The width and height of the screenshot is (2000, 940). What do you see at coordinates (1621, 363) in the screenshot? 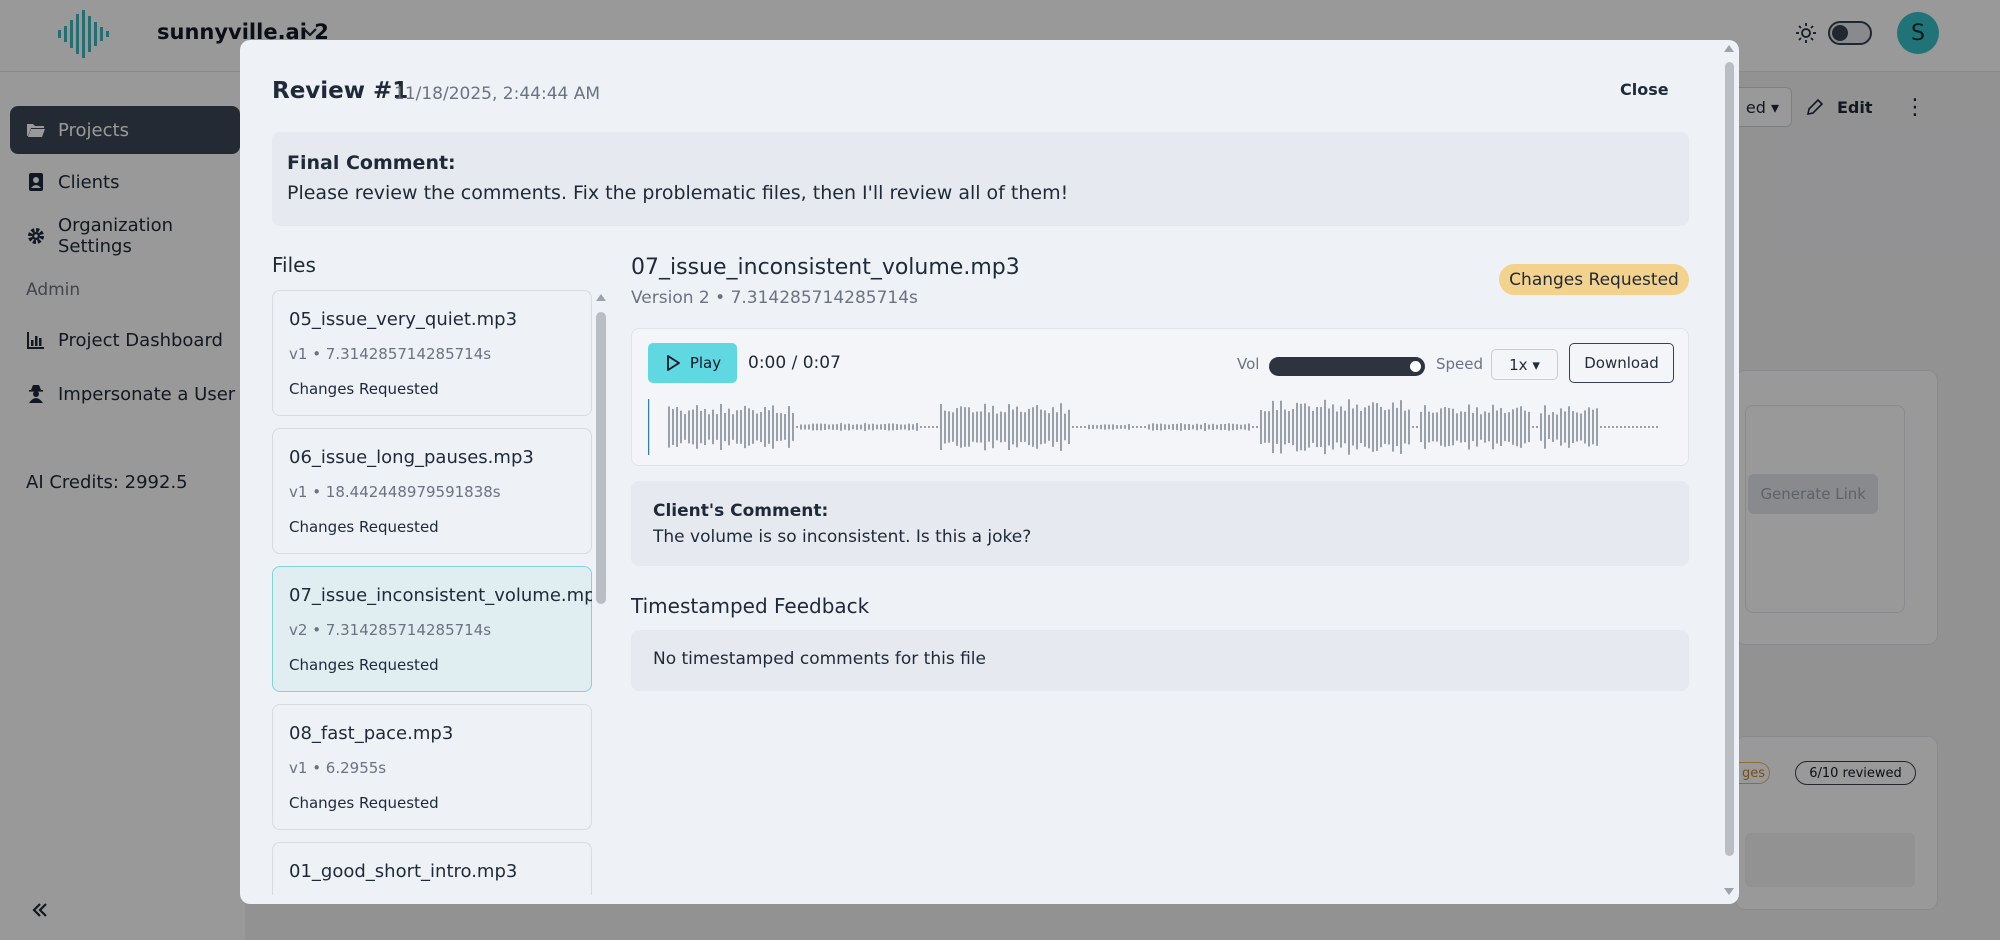
I see `download-button: Download` at bounding box center [1621, 363].